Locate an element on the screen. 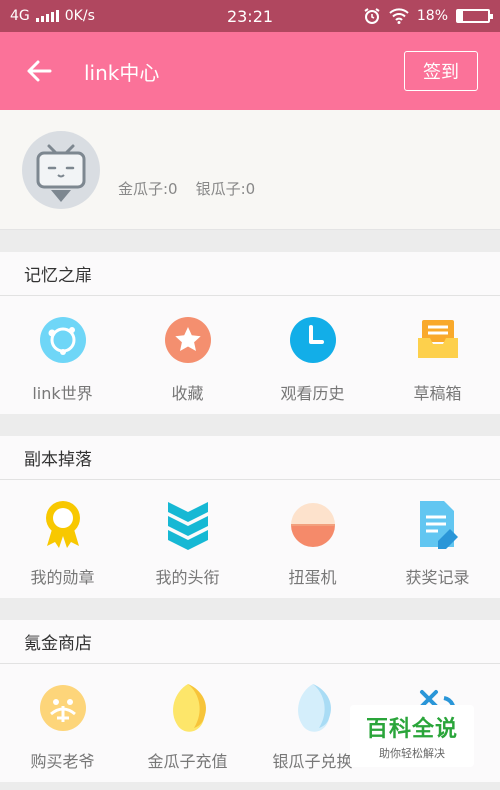 The image size is (500, 790). grid-item-label: 收藏 is located at coordinates (187, 393).